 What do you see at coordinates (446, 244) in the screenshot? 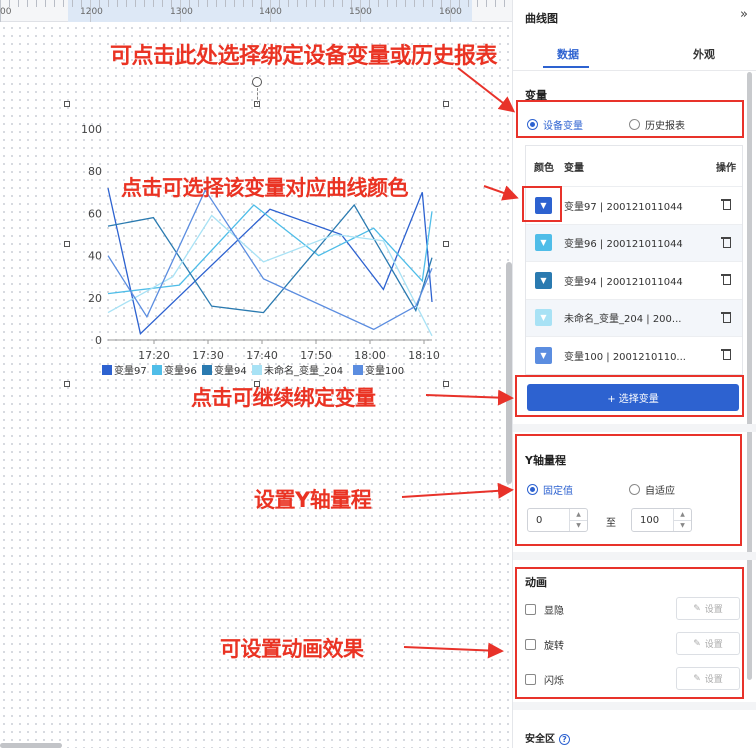
I see `resize-handle-right` at bounding box center [446, 244].